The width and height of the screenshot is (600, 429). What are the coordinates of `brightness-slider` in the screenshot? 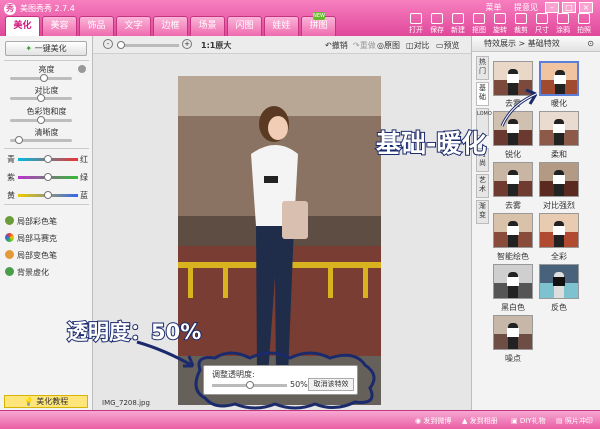 It's located at (41, 78).